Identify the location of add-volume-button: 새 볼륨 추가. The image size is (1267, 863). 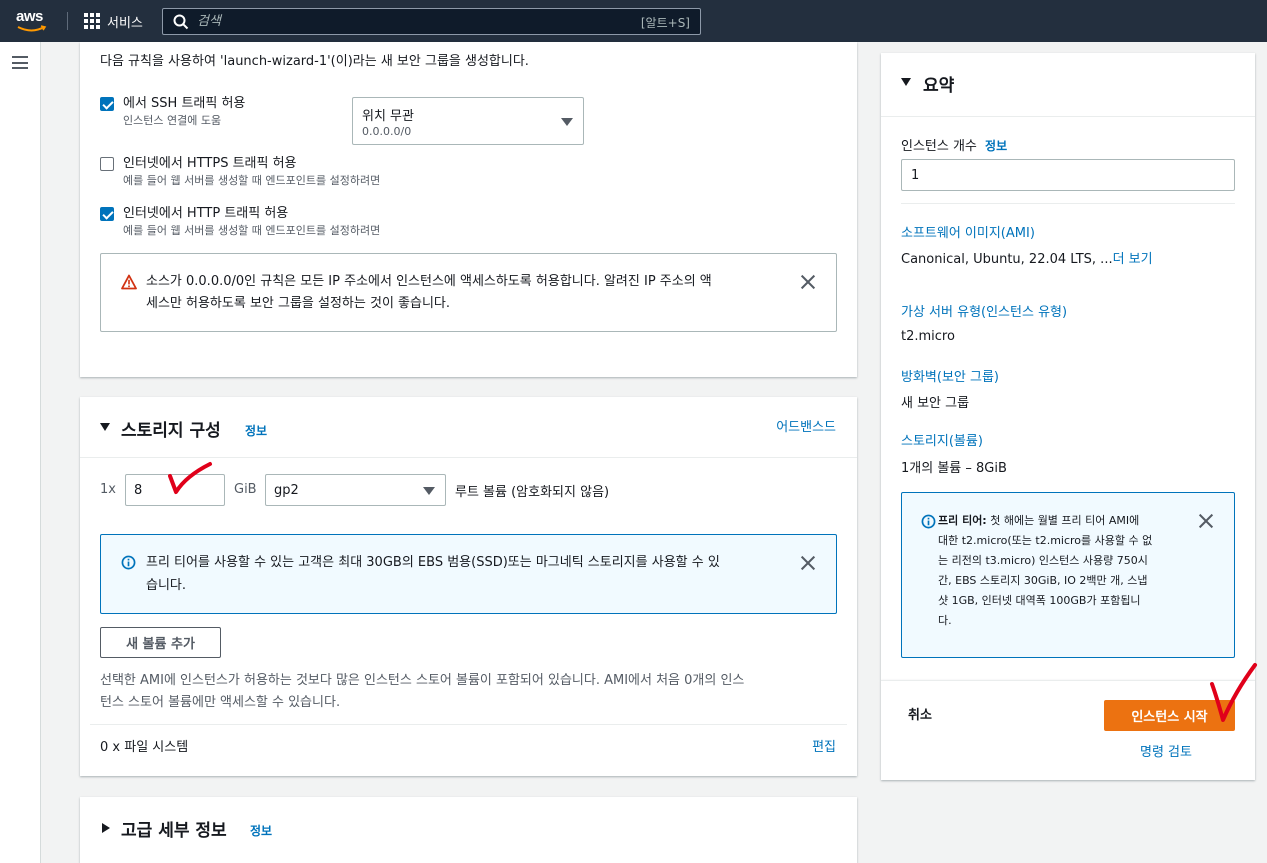
(160, 642).